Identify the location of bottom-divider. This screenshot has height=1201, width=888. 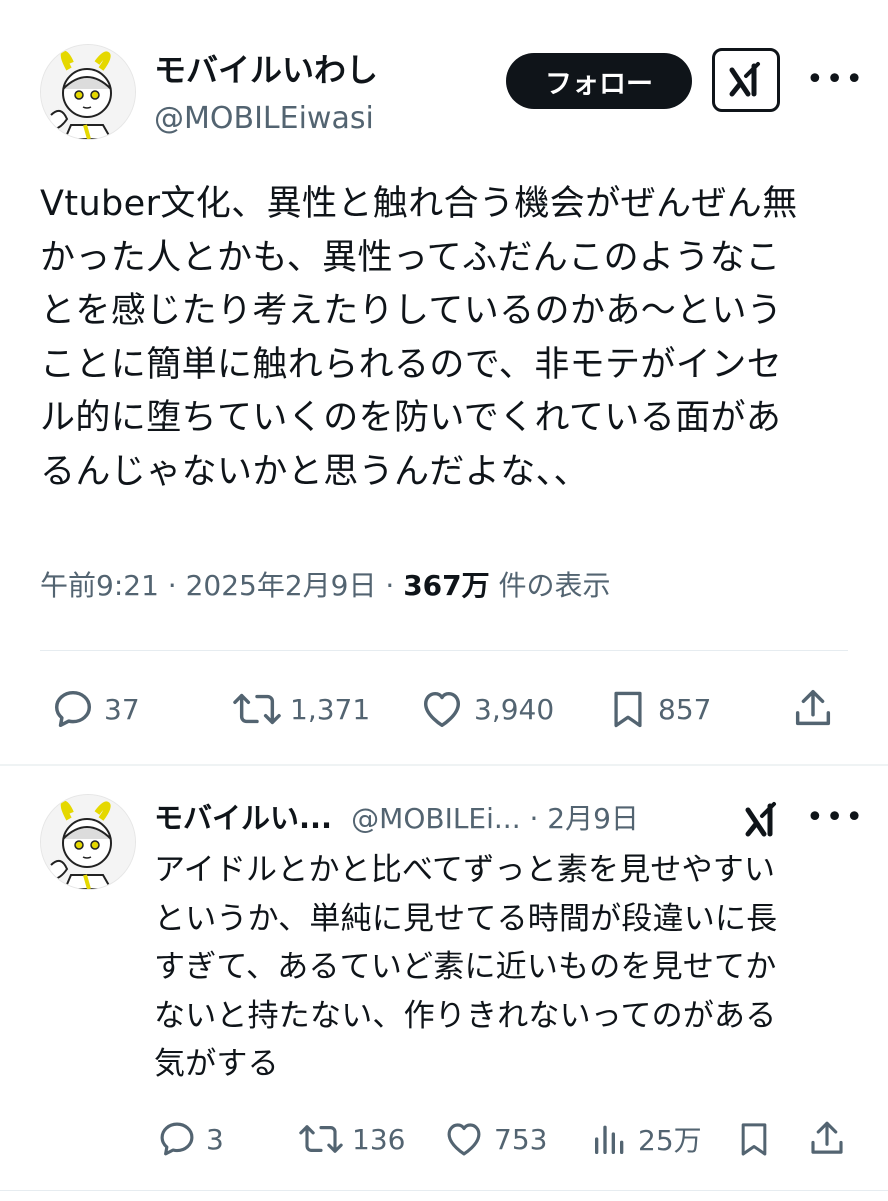
(444, 1190).